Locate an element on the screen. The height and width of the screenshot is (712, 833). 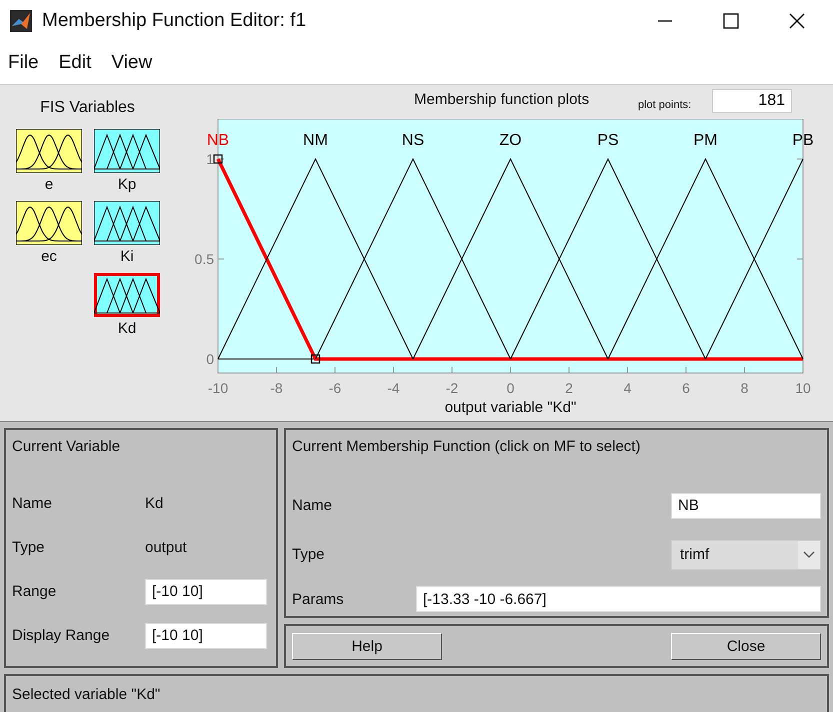
y-tick-label: 1 is located at coordinates (210, 159).